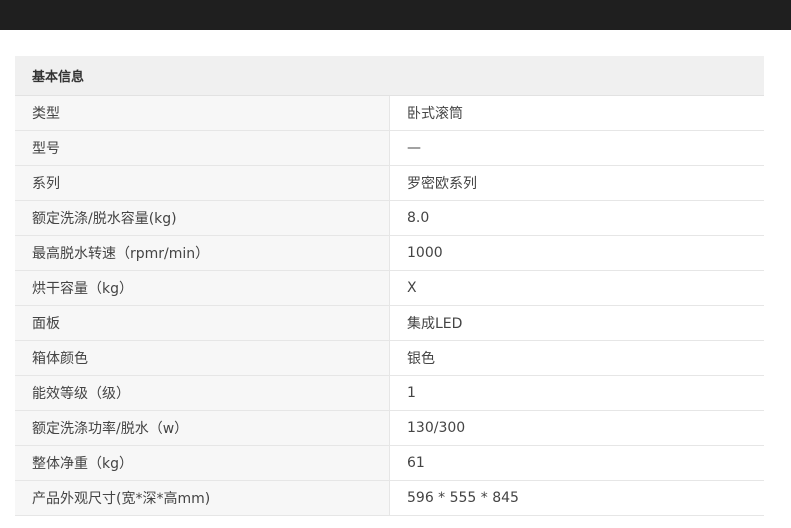 The height and width of the screenshot is (528, 791). I want to click on spec-row-energy-grade: 能效等级（级） 1, so click(389, 393).